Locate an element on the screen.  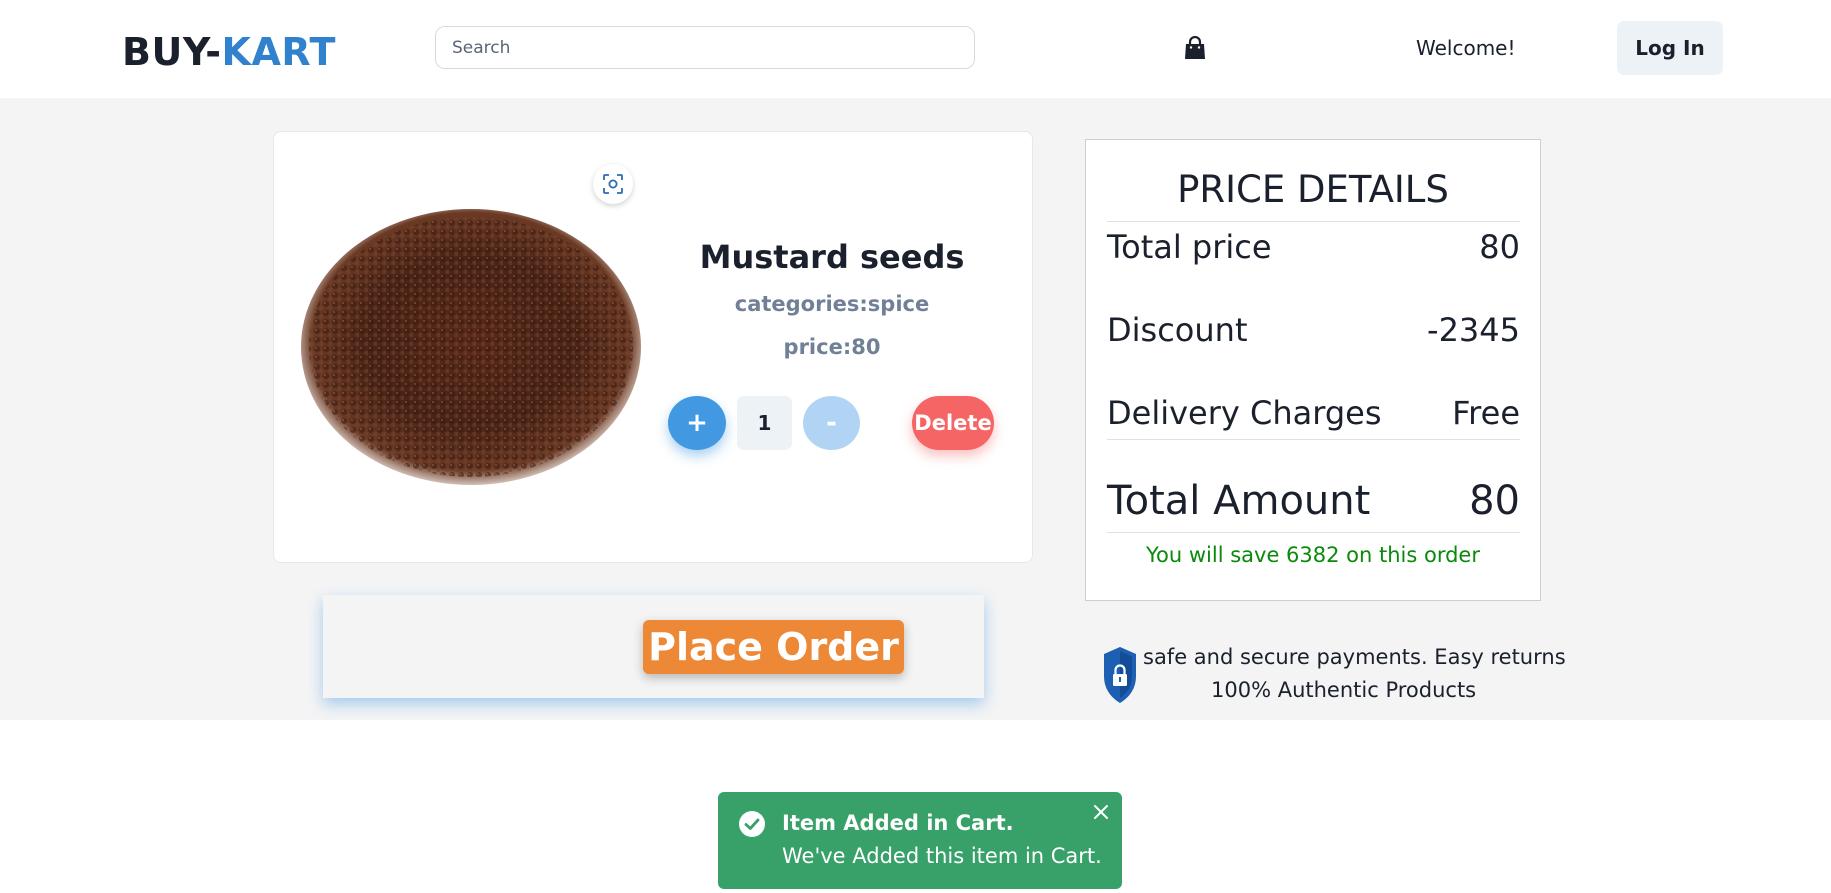
place-order-button: Place Order is located at coordinates (773, 647).